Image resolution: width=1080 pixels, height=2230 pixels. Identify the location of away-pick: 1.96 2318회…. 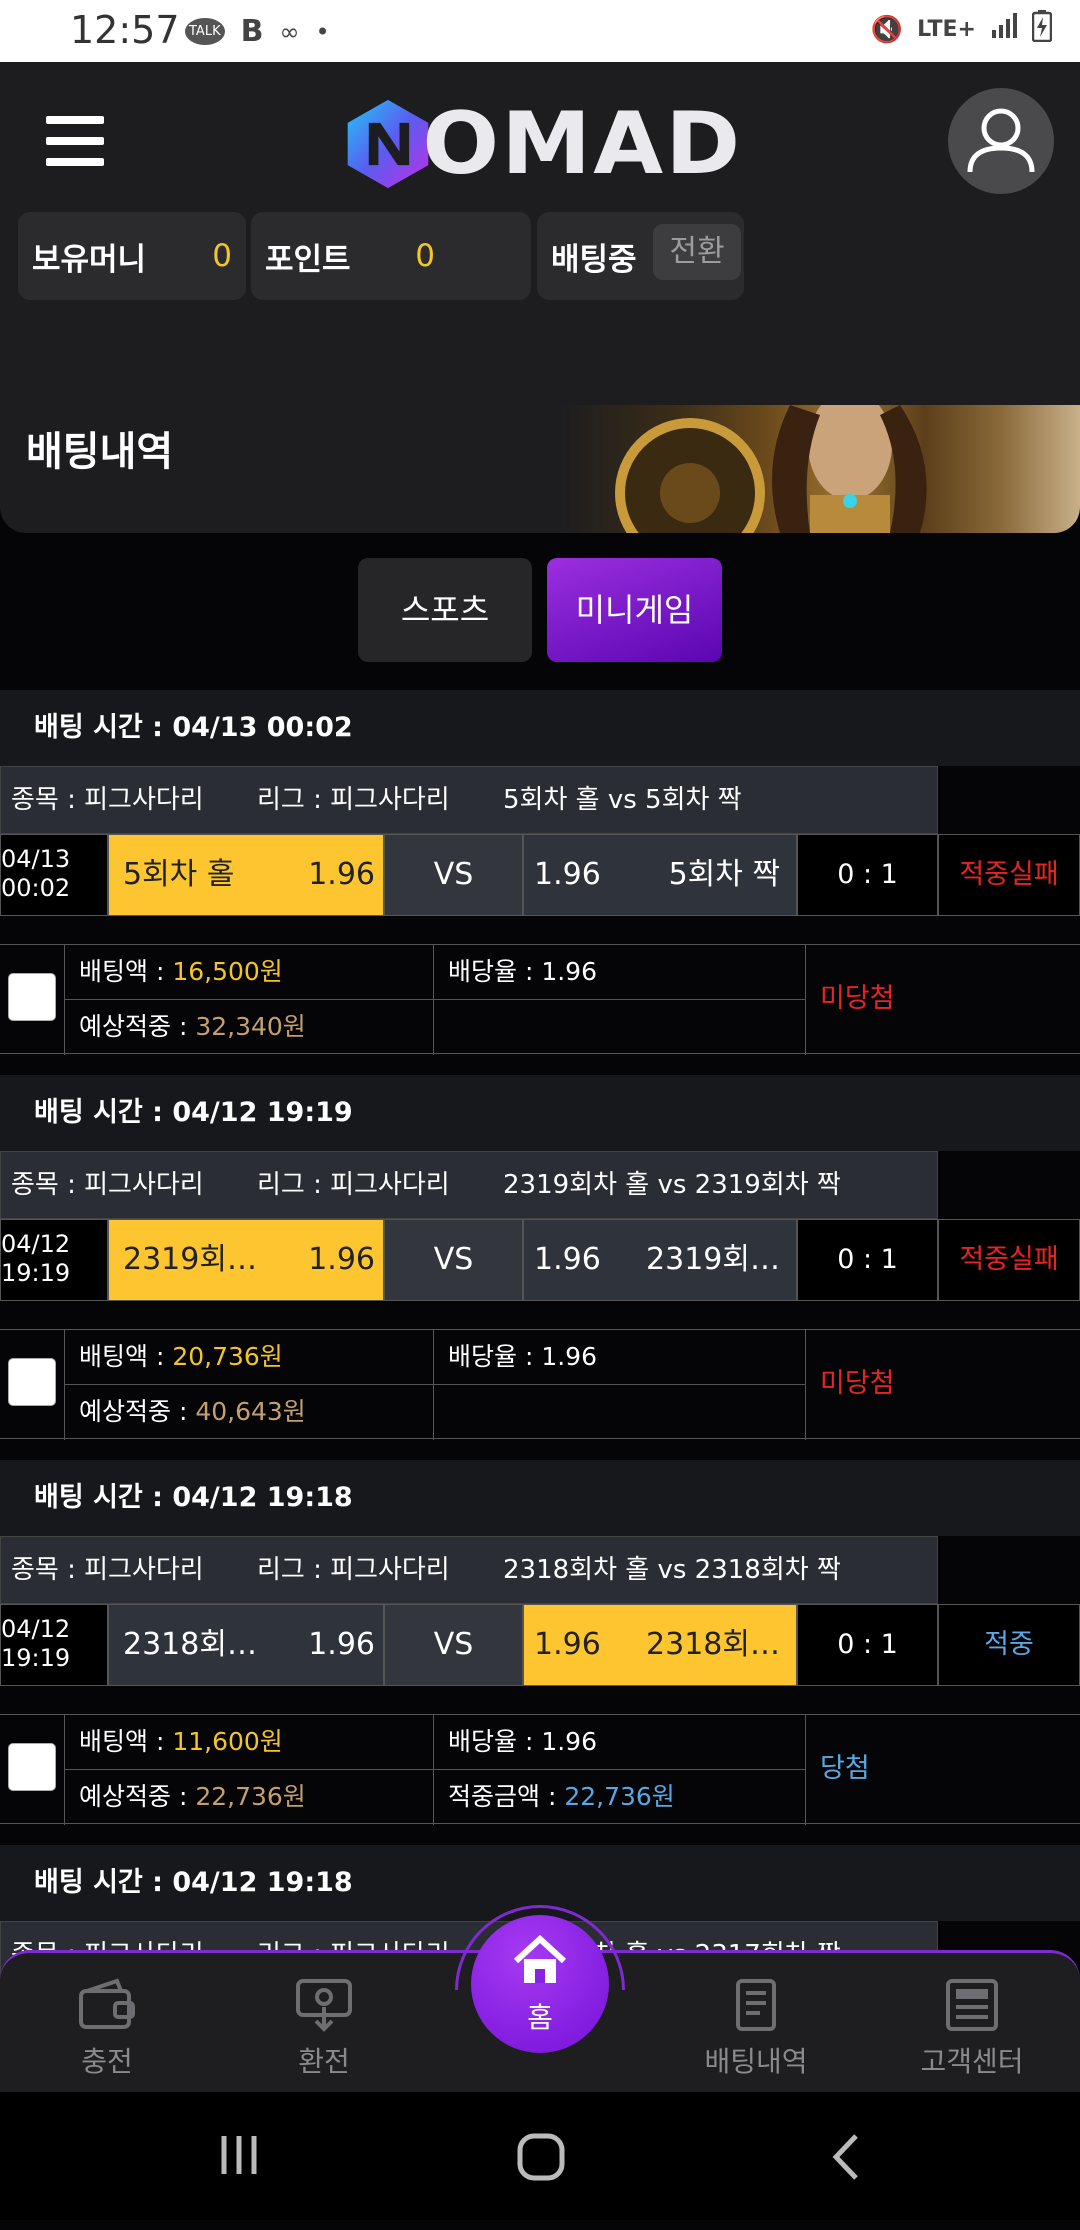
(660, 1645).